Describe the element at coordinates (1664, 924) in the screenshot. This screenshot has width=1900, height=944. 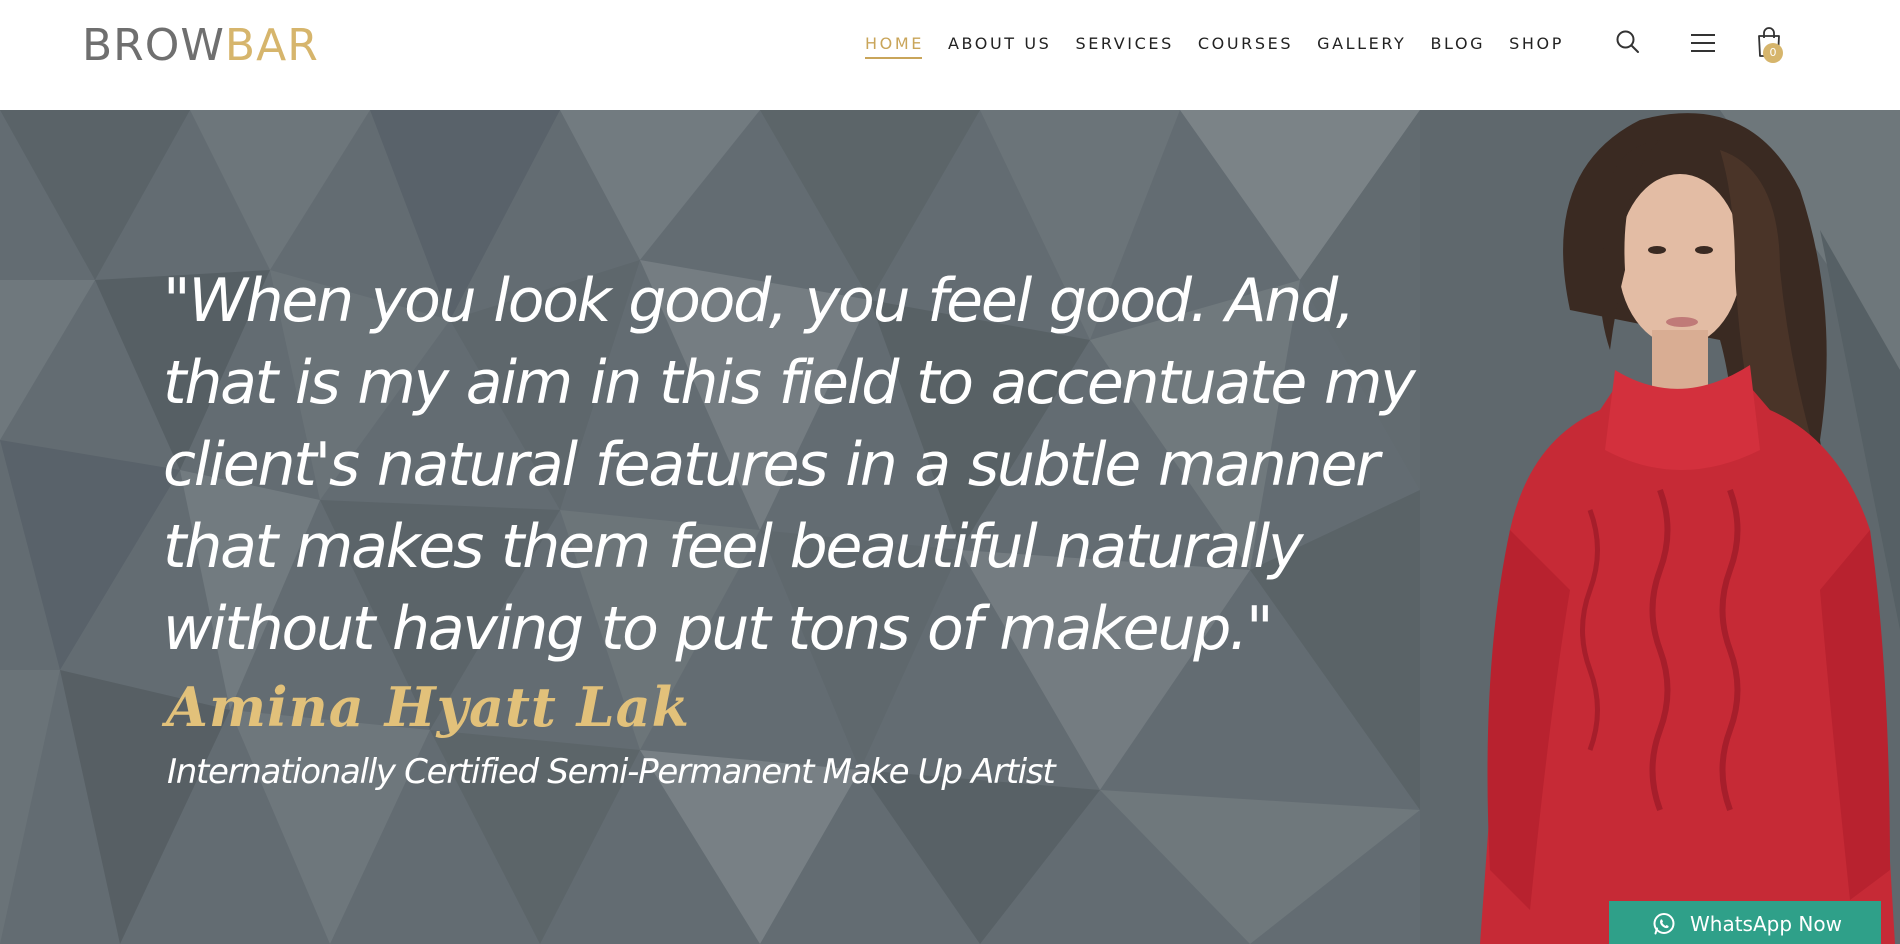
I see `whatsapp-icon` at that location.